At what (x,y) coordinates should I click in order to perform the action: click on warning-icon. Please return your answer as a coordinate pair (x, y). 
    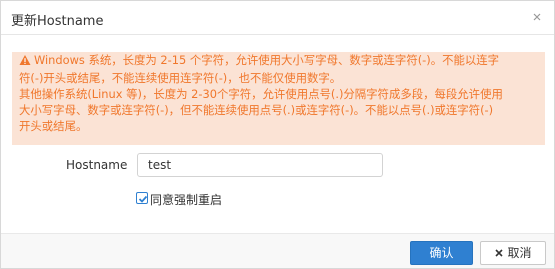
    Looking at the image, I should click on (25, 62).